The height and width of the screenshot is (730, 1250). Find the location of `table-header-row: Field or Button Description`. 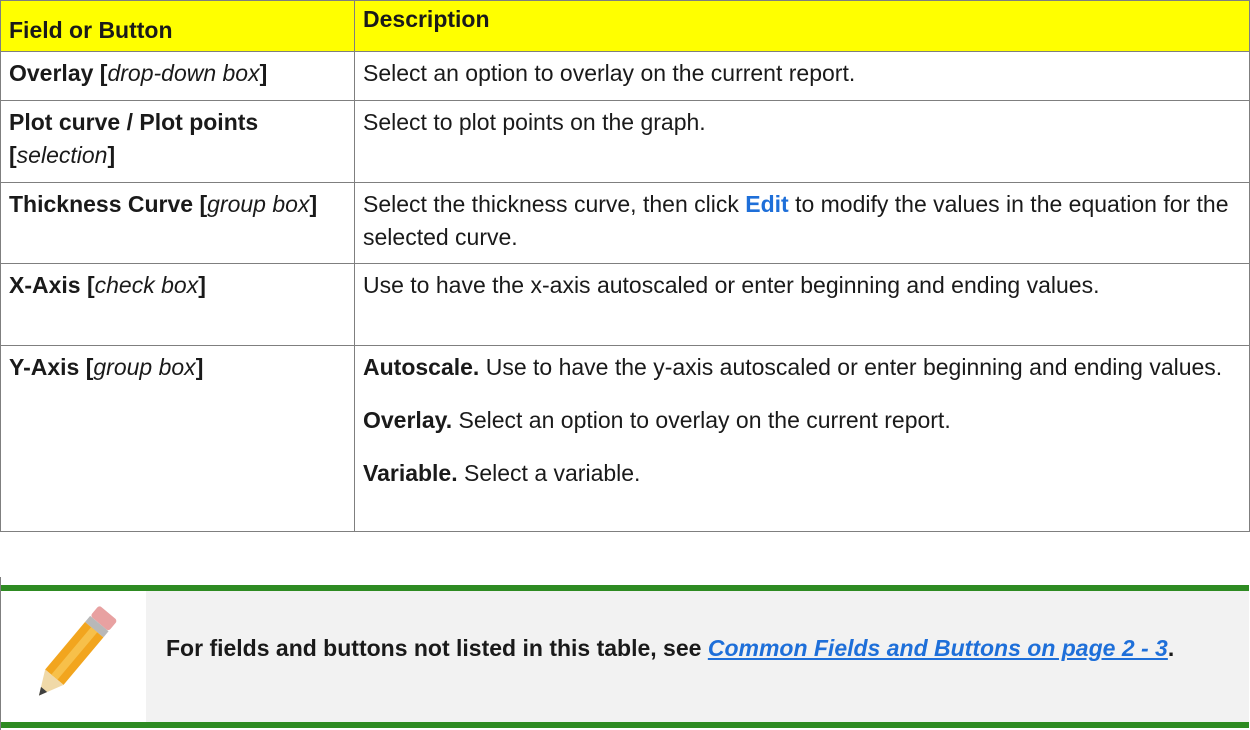

table-header-row: Field or Button Description is located at coordinates (625, 26).